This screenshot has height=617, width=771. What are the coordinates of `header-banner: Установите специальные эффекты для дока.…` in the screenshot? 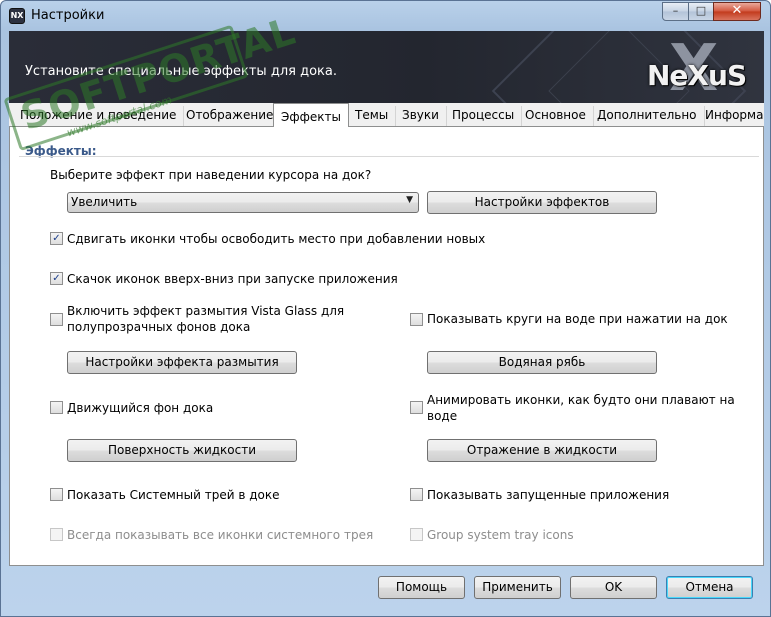 It's located at (386, 67).